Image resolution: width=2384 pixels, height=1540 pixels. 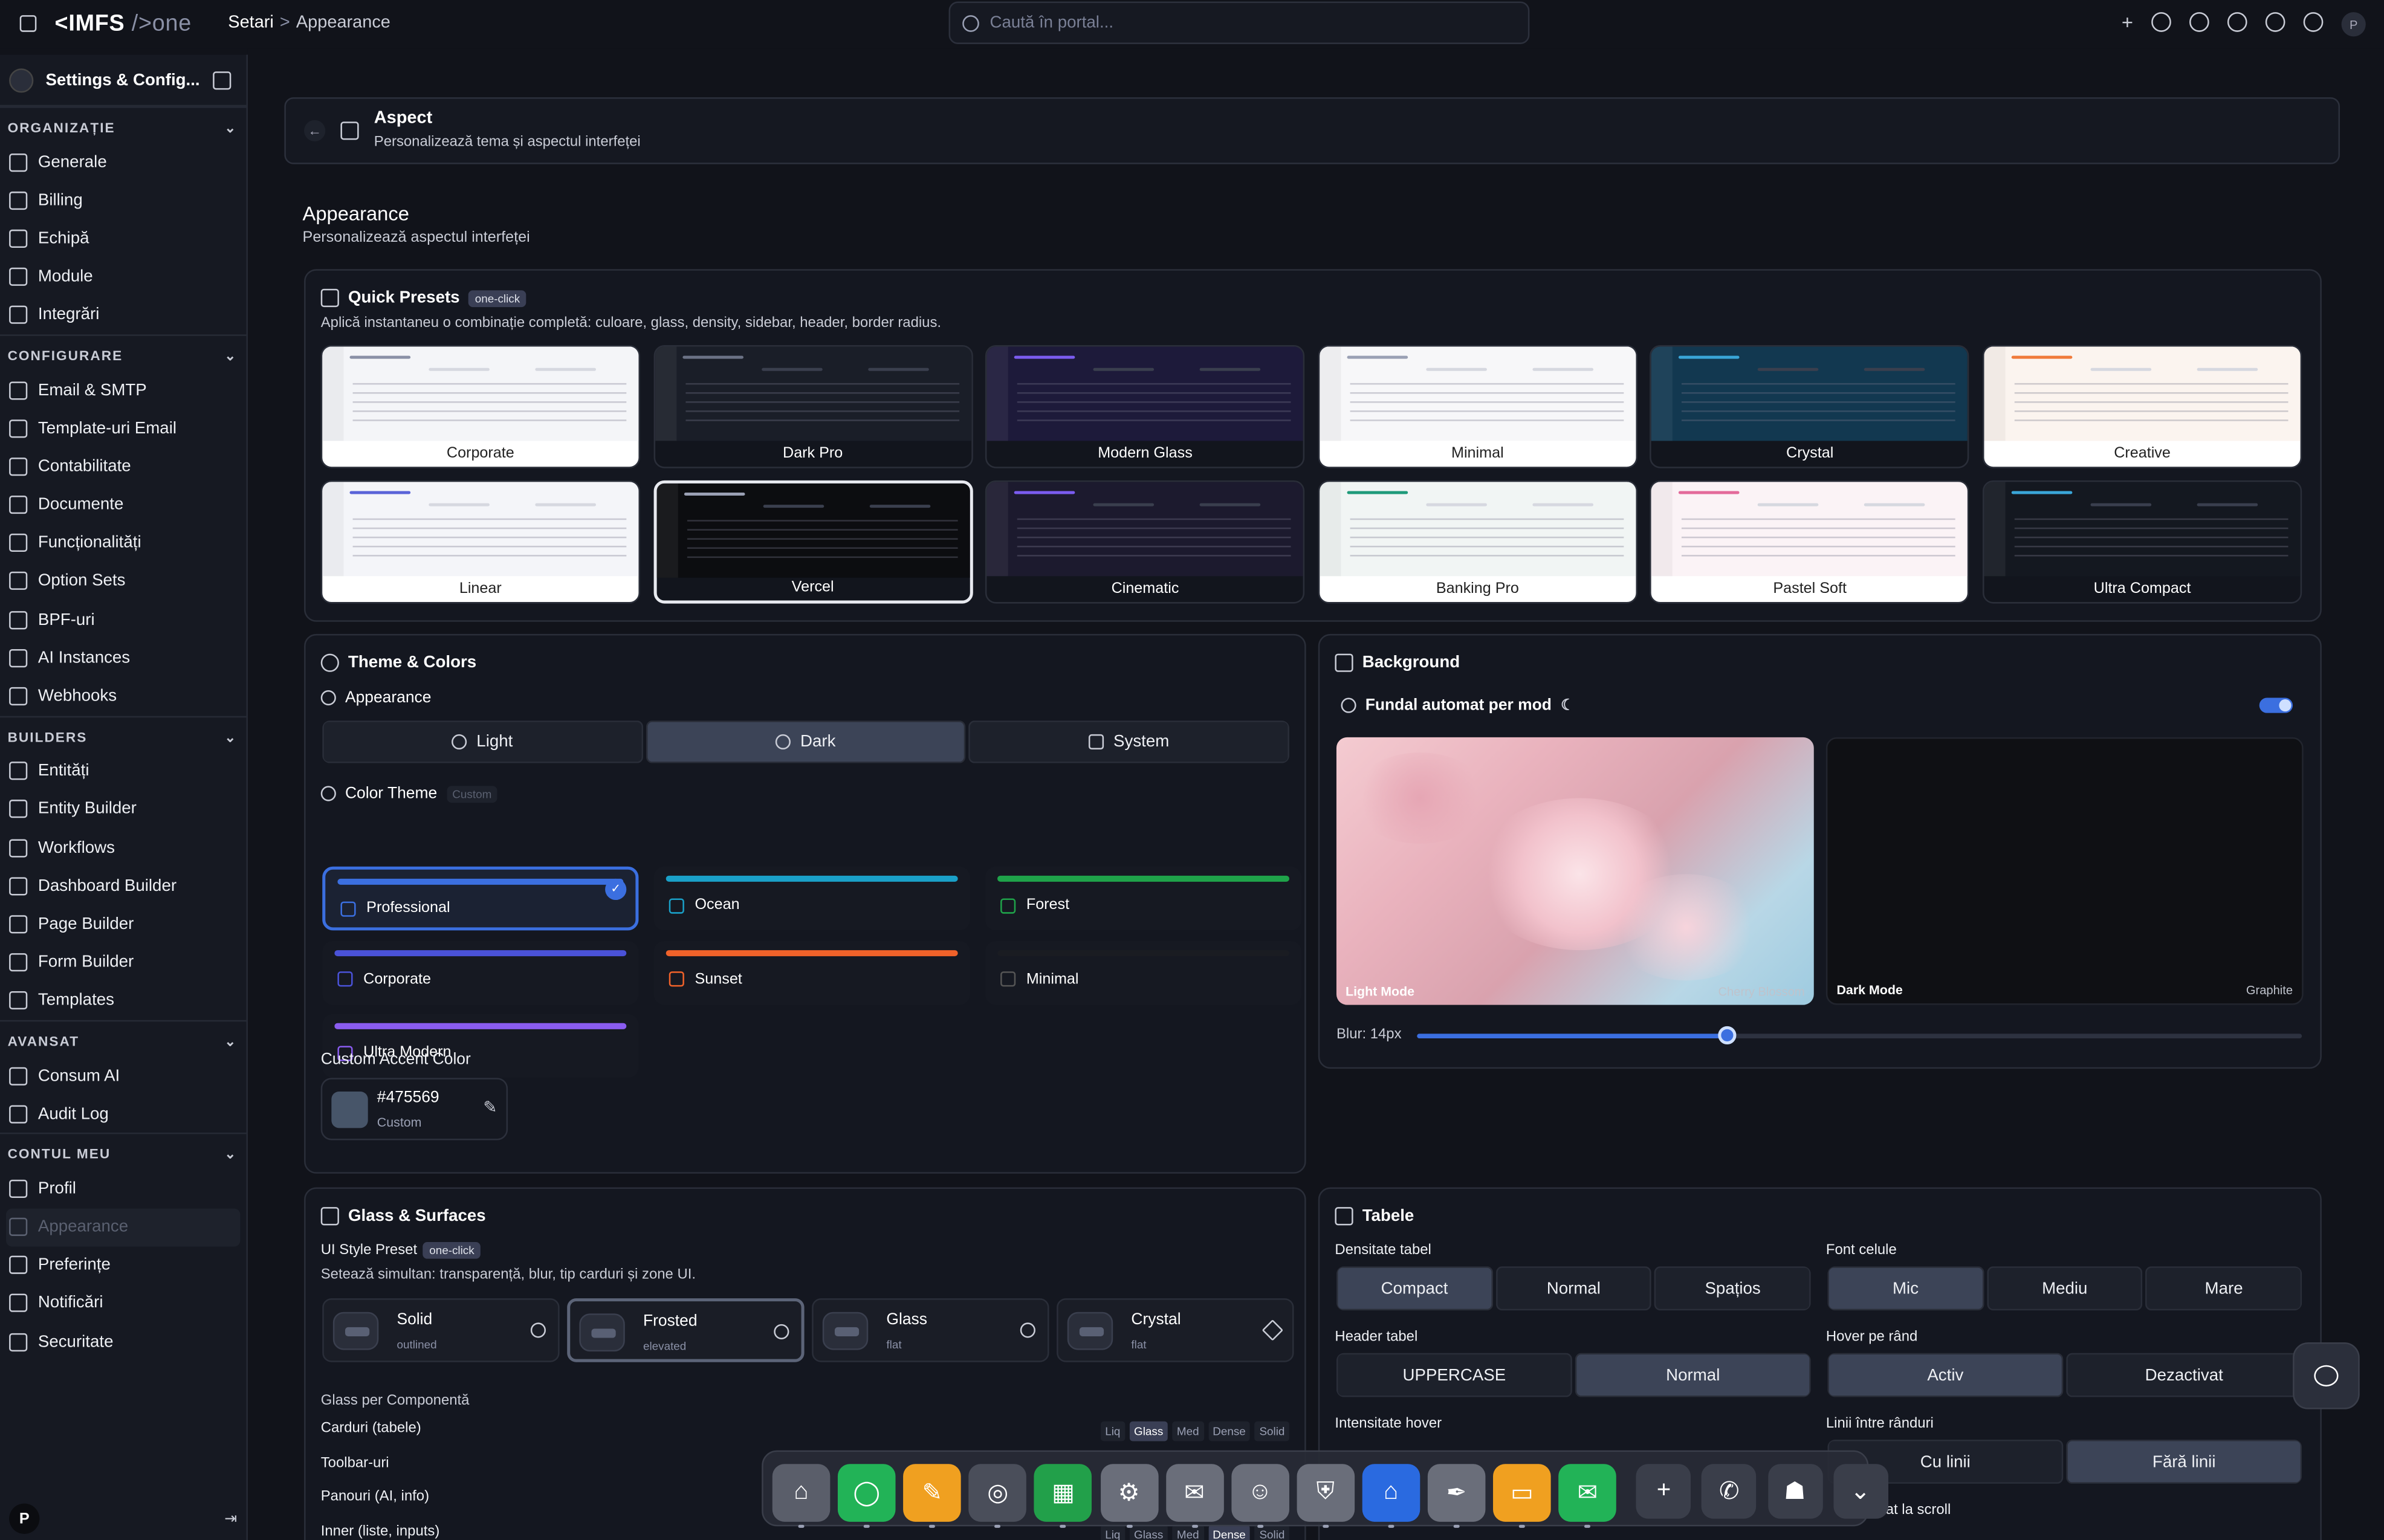 What do you see at coordinates (123, 1303) in the screenshot?
I see `sidebar-item-notificari: Notificări` at bounding box center [123, 1303].